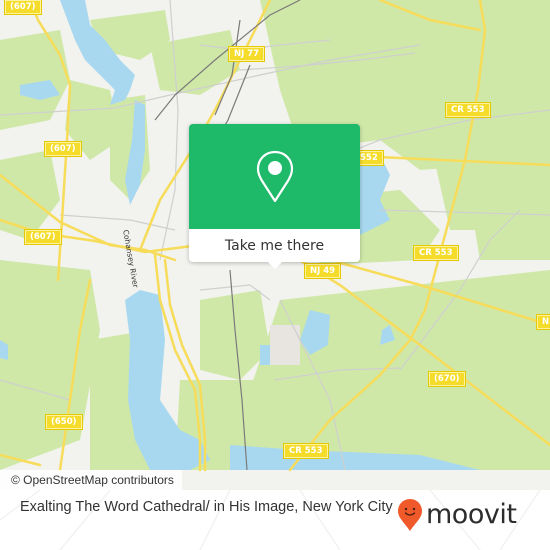 The image size is (550, 550). What do you see at coordinates (542, 322) in the screenshot?
I see `road-label-nj49-right: N` at bounding box center [542, 322].